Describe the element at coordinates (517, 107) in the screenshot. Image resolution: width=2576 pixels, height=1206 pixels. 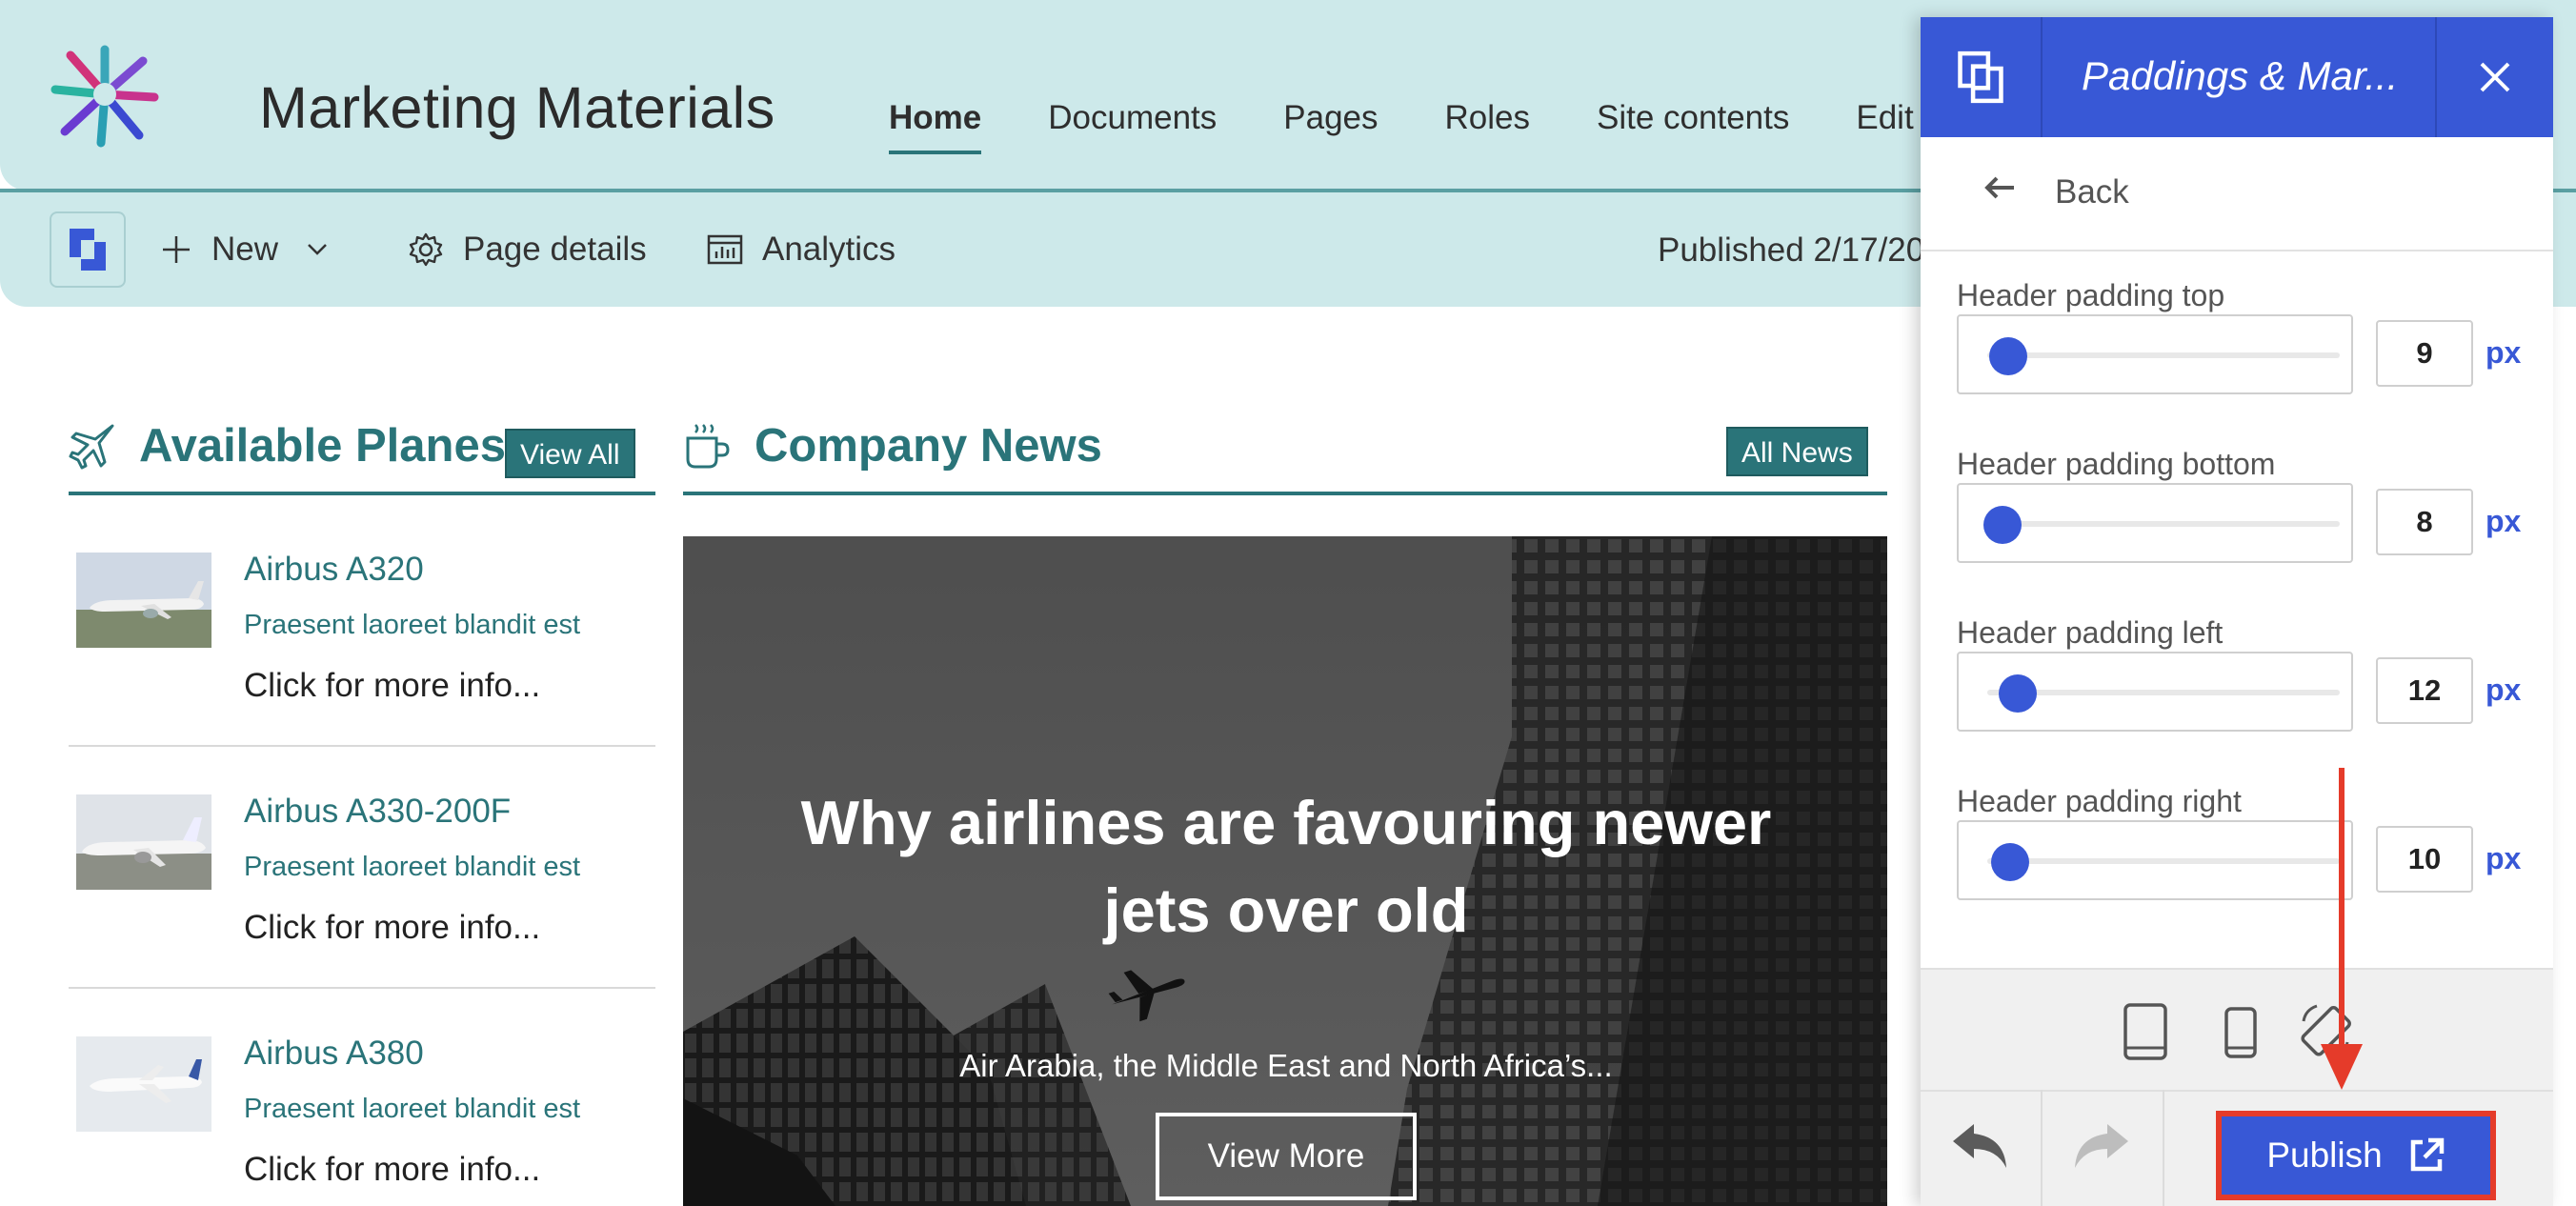
I see `site-title: Marketing Materials` at that location.